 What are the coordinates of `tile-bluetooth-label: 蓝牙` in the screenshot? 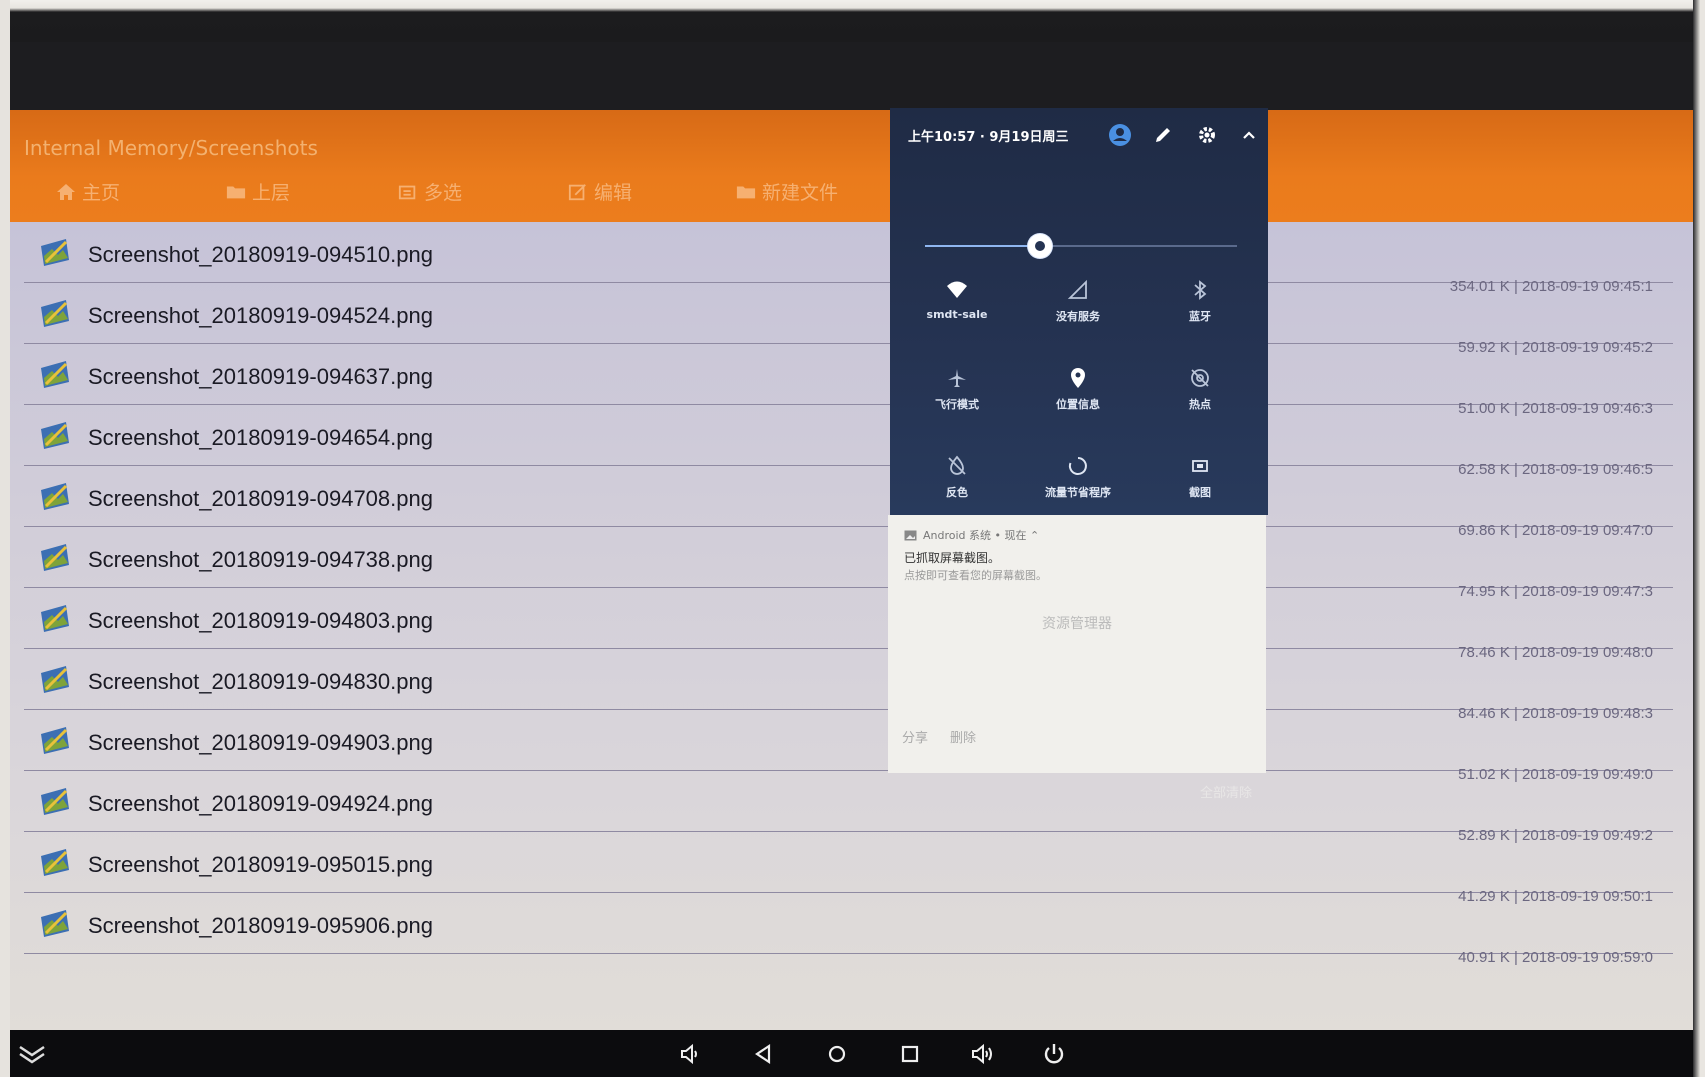 It's located at (1200, 316).